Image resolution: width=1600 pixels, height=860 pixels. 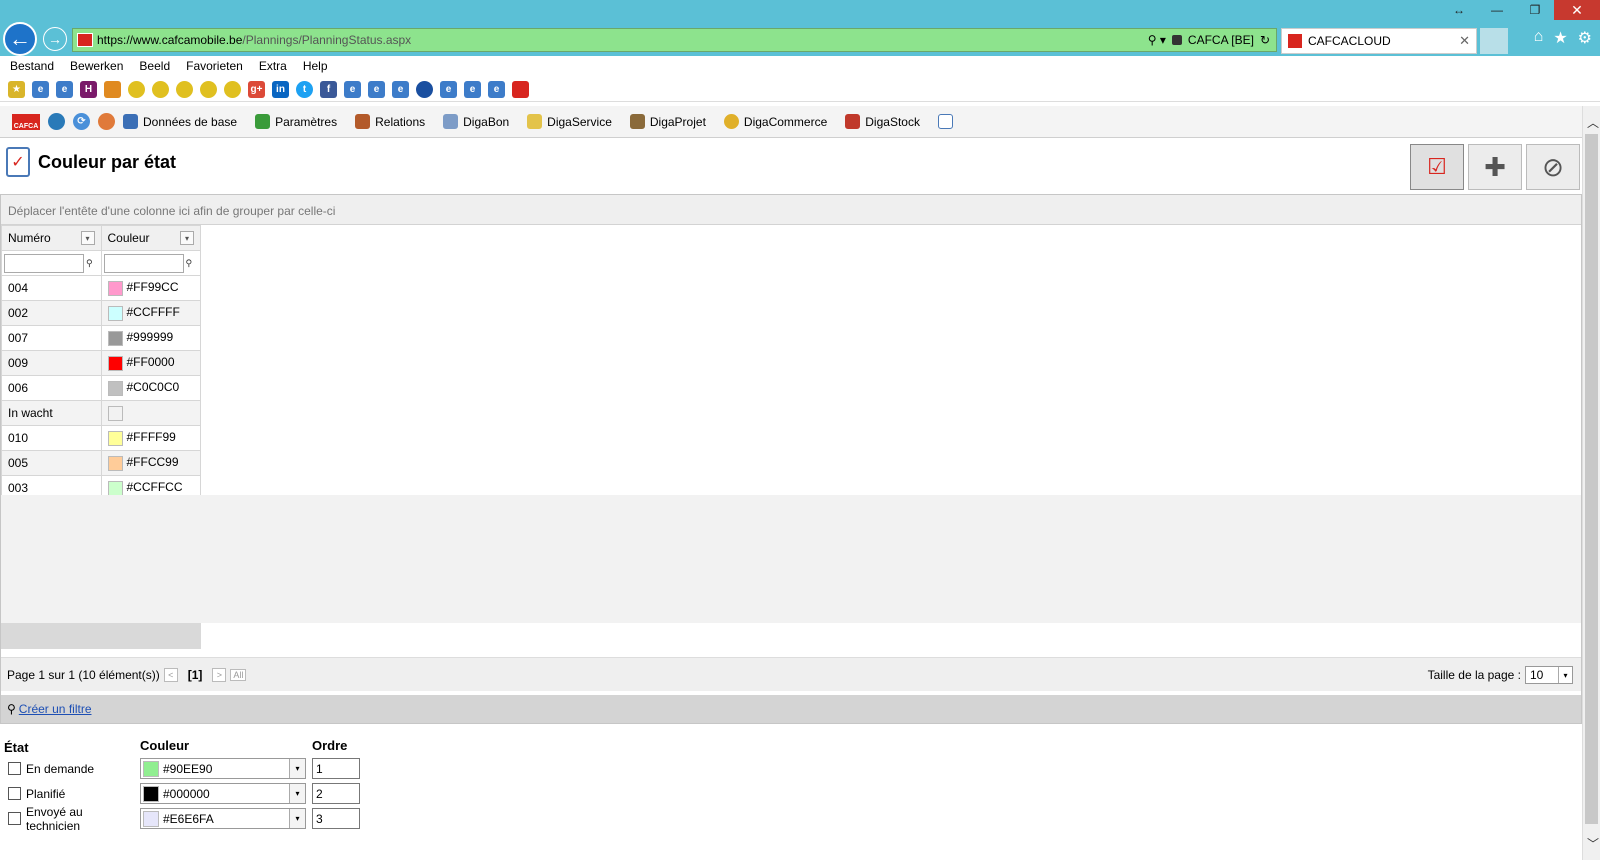 I want to click on all-pages-button: All, so click(x=238, y=674).